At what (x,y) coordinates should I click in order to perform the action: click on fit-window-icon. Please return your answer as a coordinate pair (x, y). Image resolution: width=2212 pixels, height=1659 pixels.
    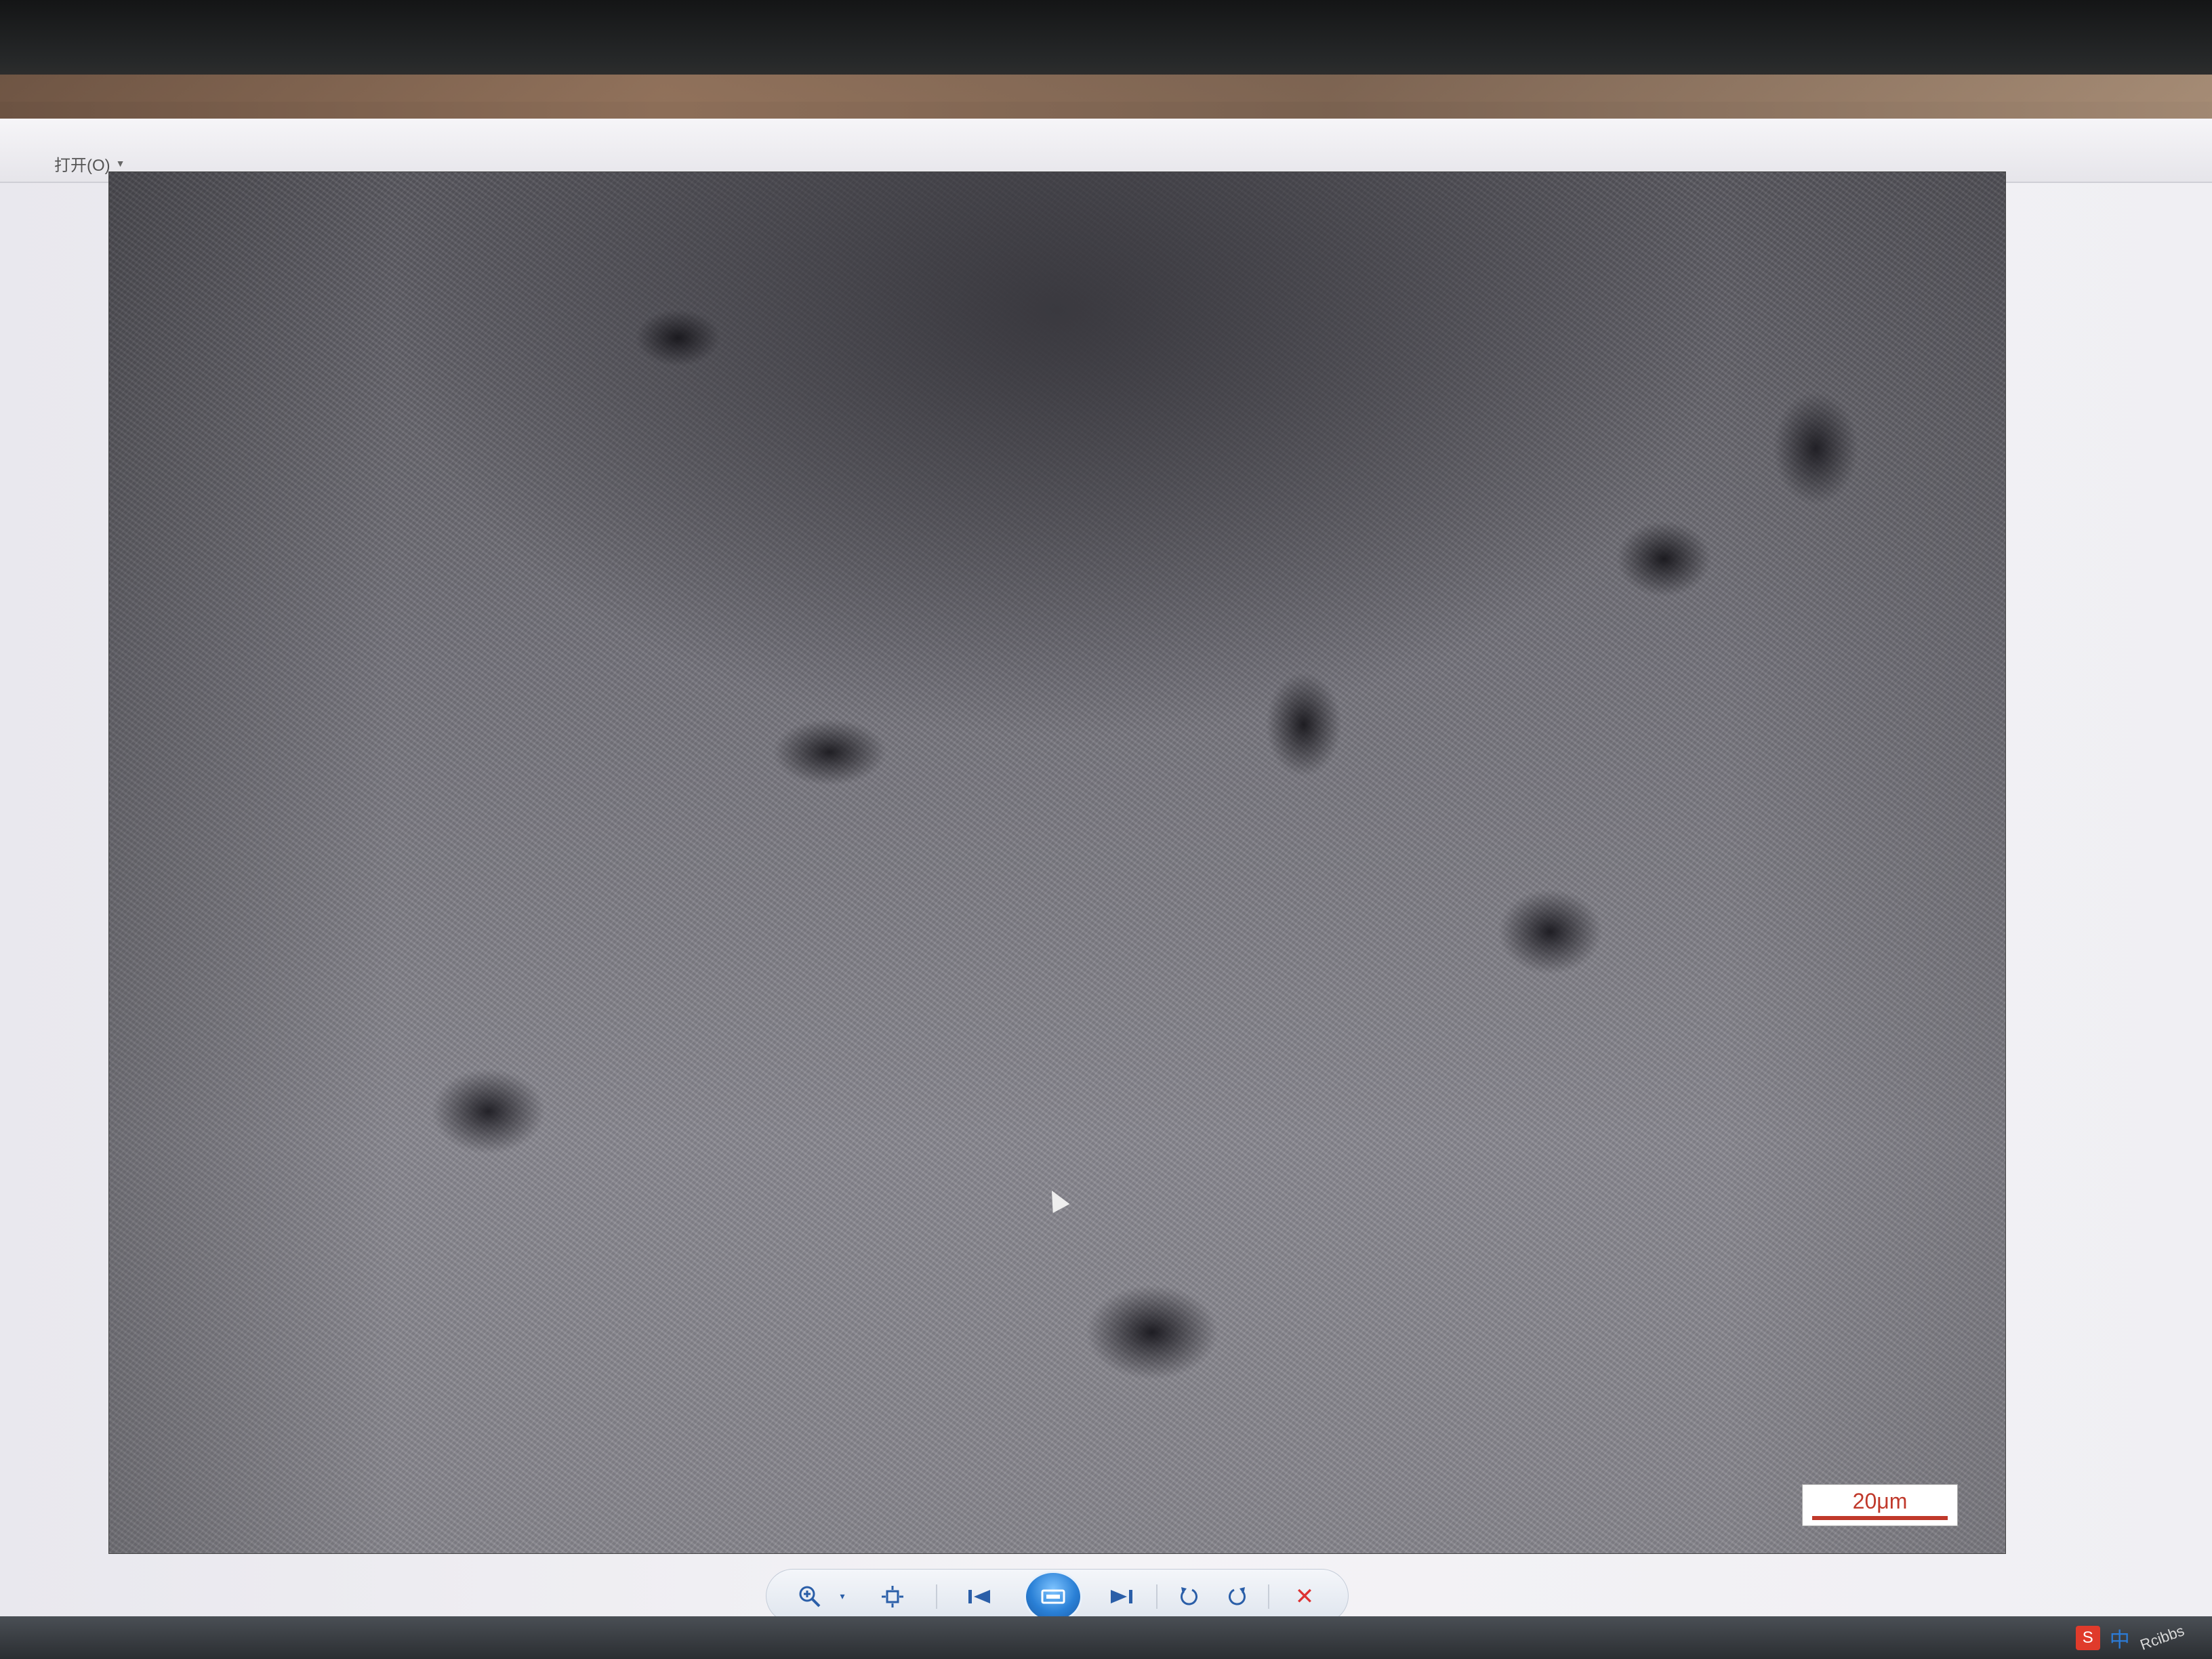
    Looking at the image, I should click on (893, 1596).